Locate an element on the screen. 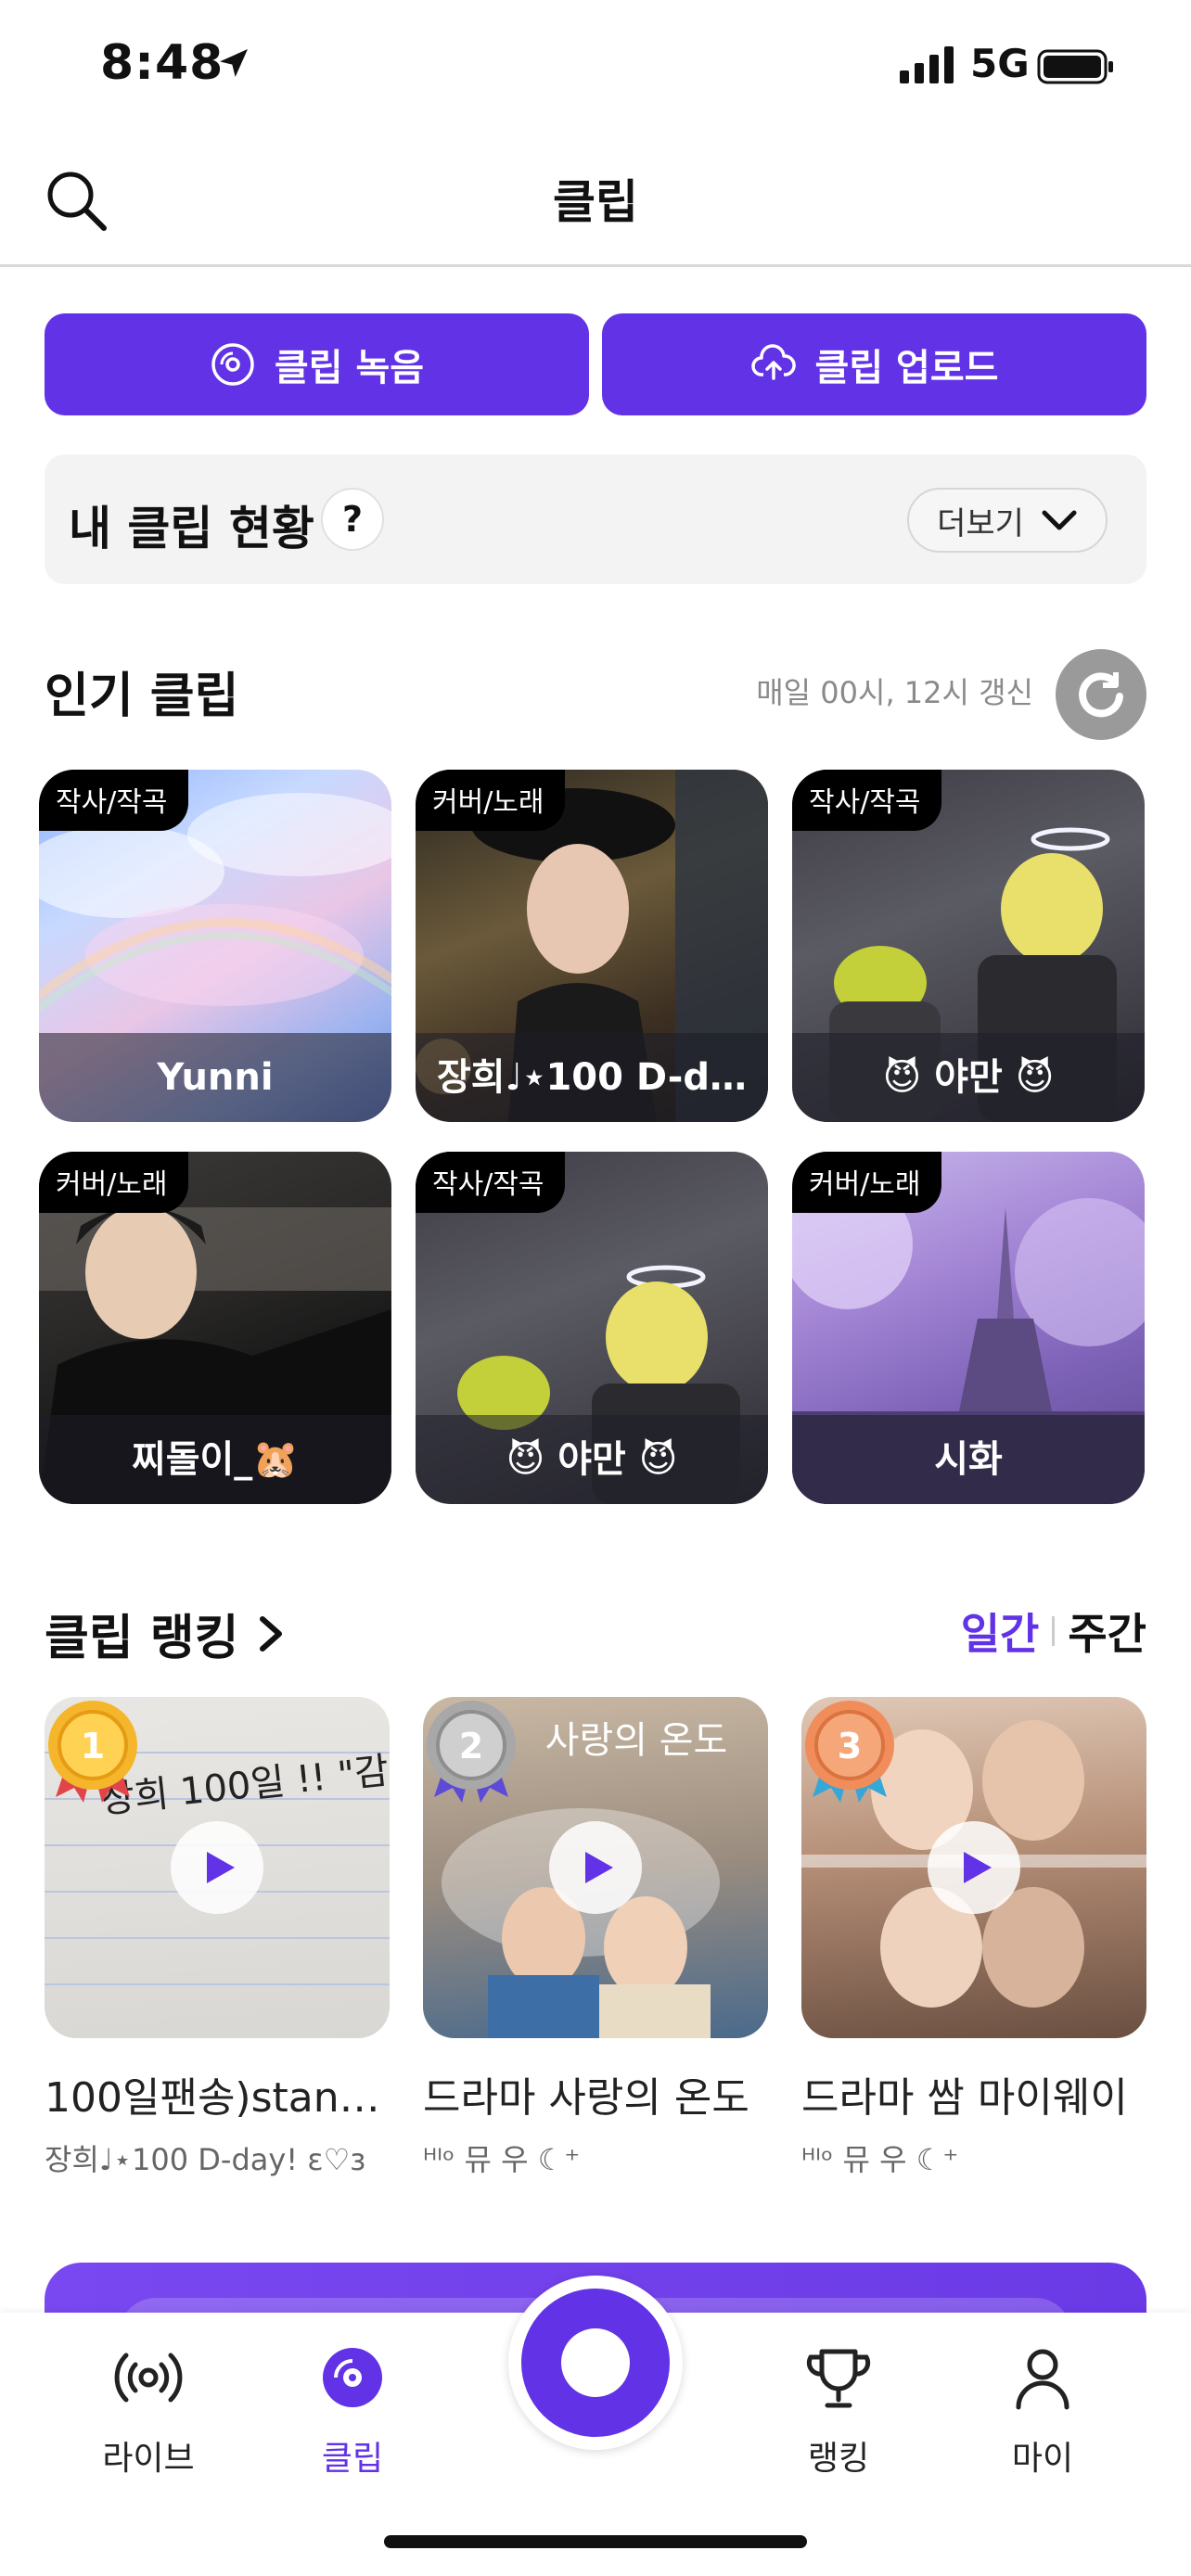 This screenshot has height=2576, width=1191. clip-ranking-header: 클립 랭킹 is located at coordinates (166, 1633).